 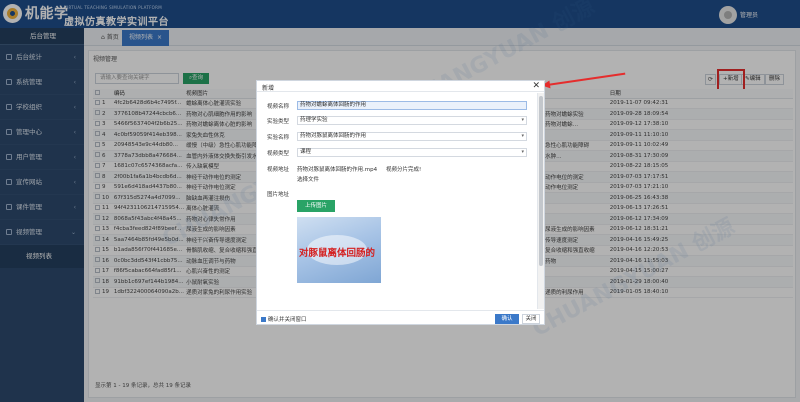 I want to click on dialog-scrollbar, so click(x=540, y=201).